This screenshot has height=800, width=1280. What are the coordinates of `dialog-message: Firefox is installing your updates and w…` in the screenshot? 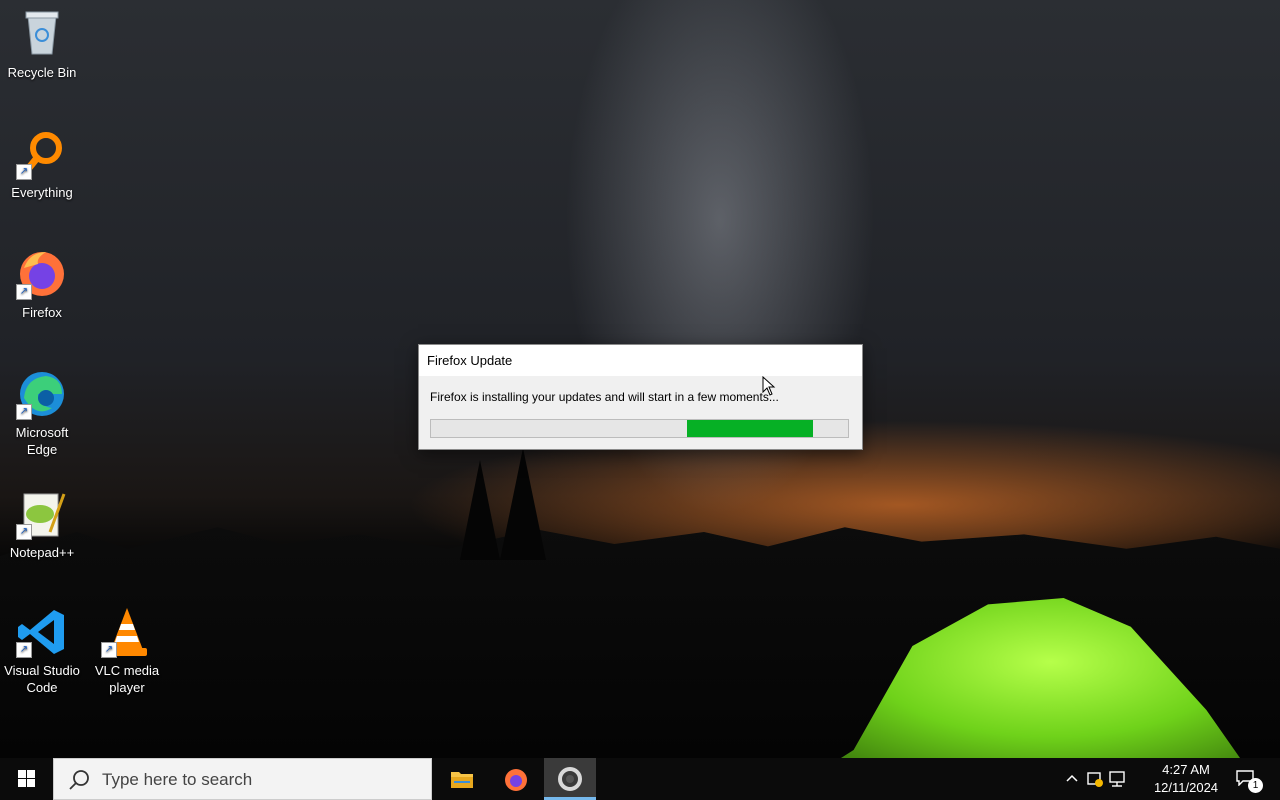 It's located at (604, 397).